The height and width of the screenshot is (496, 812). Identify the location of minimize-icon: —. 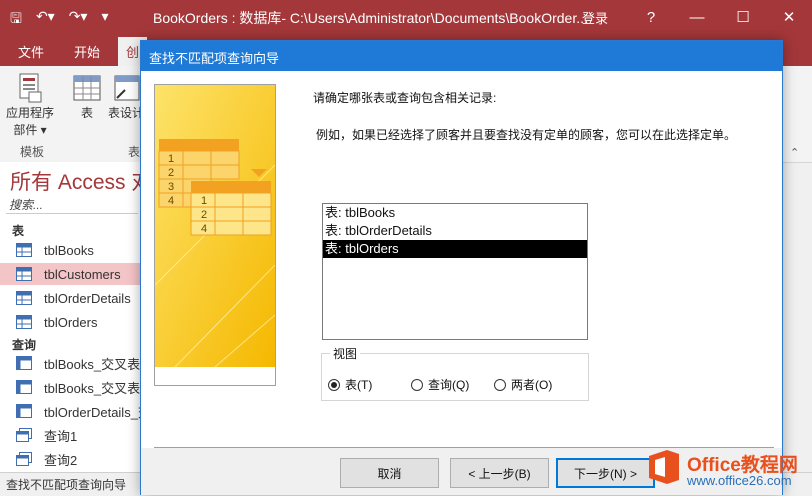
(697, 17).